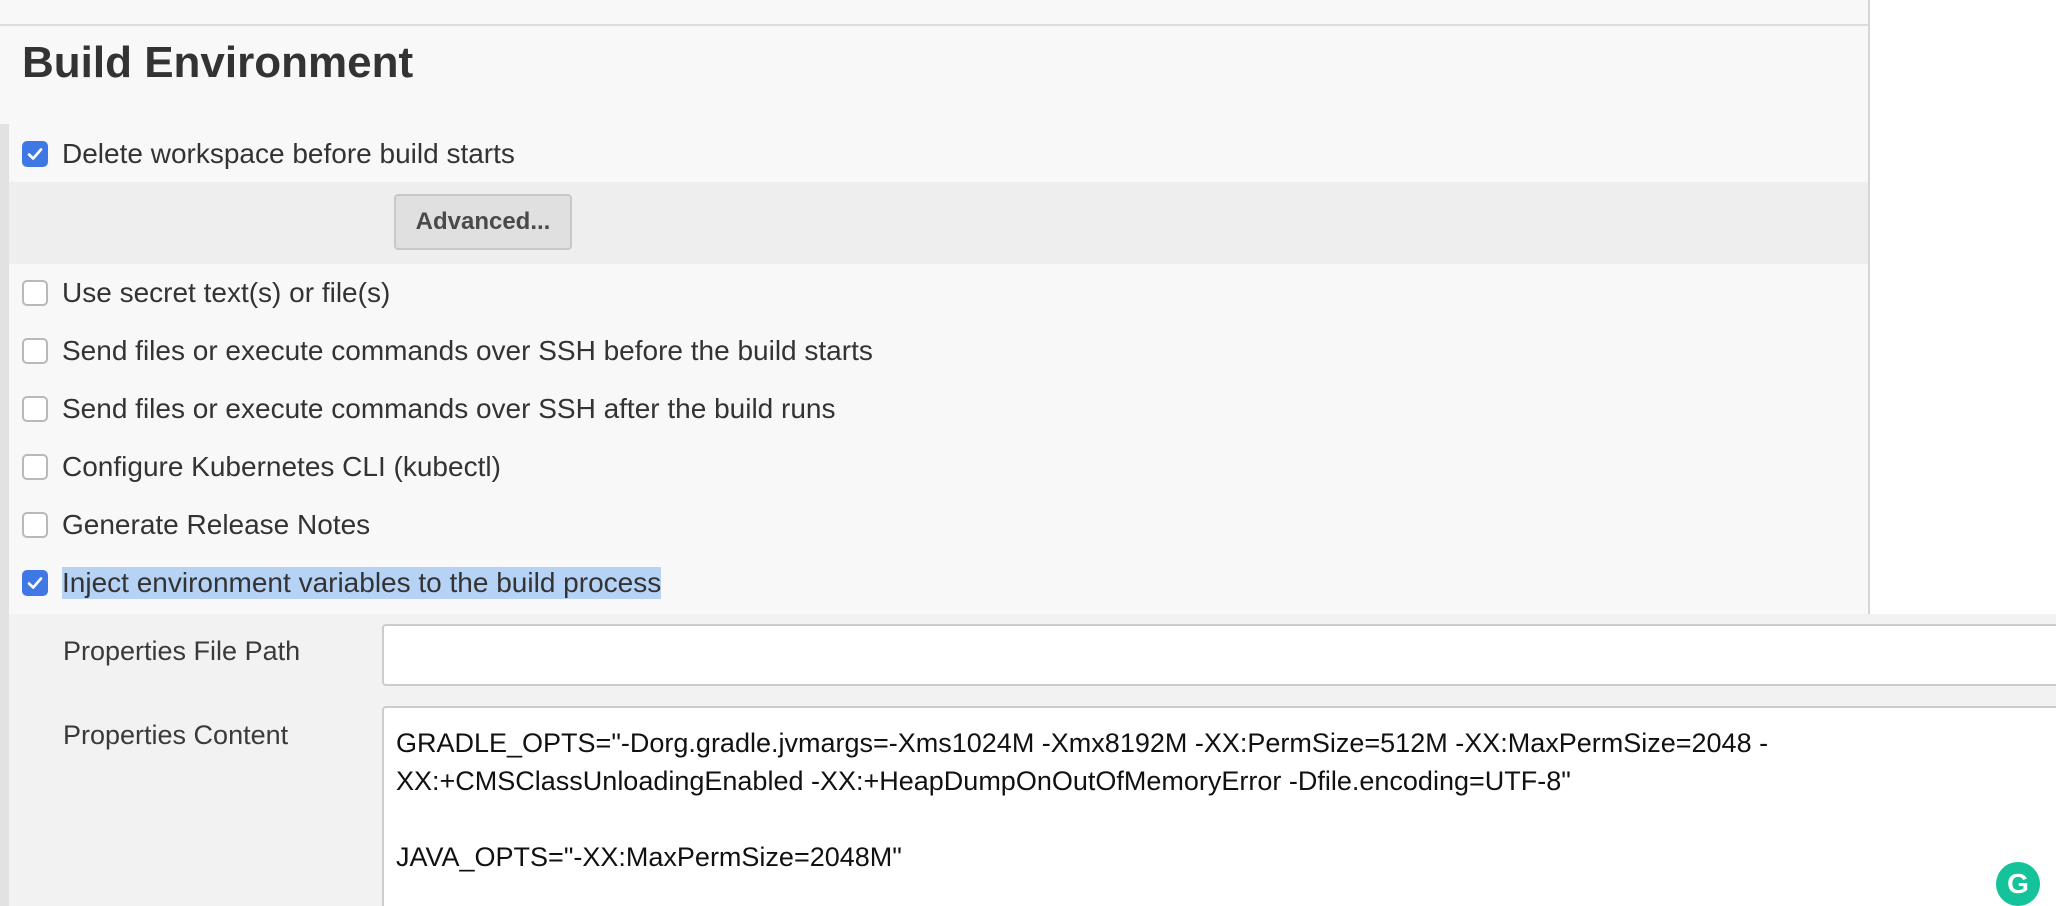 The image size is (2056, 906). I want to click on advanced-strip, so click(938, 223).